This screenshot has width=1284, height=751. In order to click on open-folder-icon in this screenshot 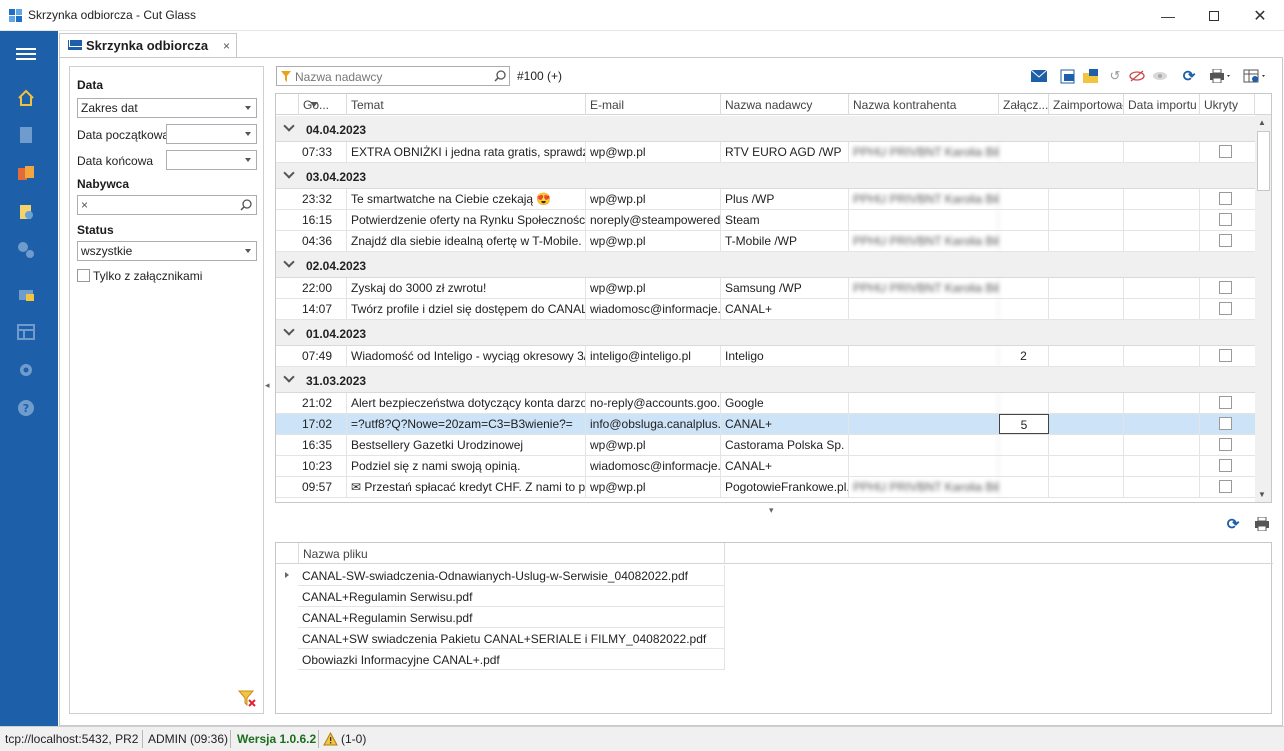, I will do `click(1091, 76)`.